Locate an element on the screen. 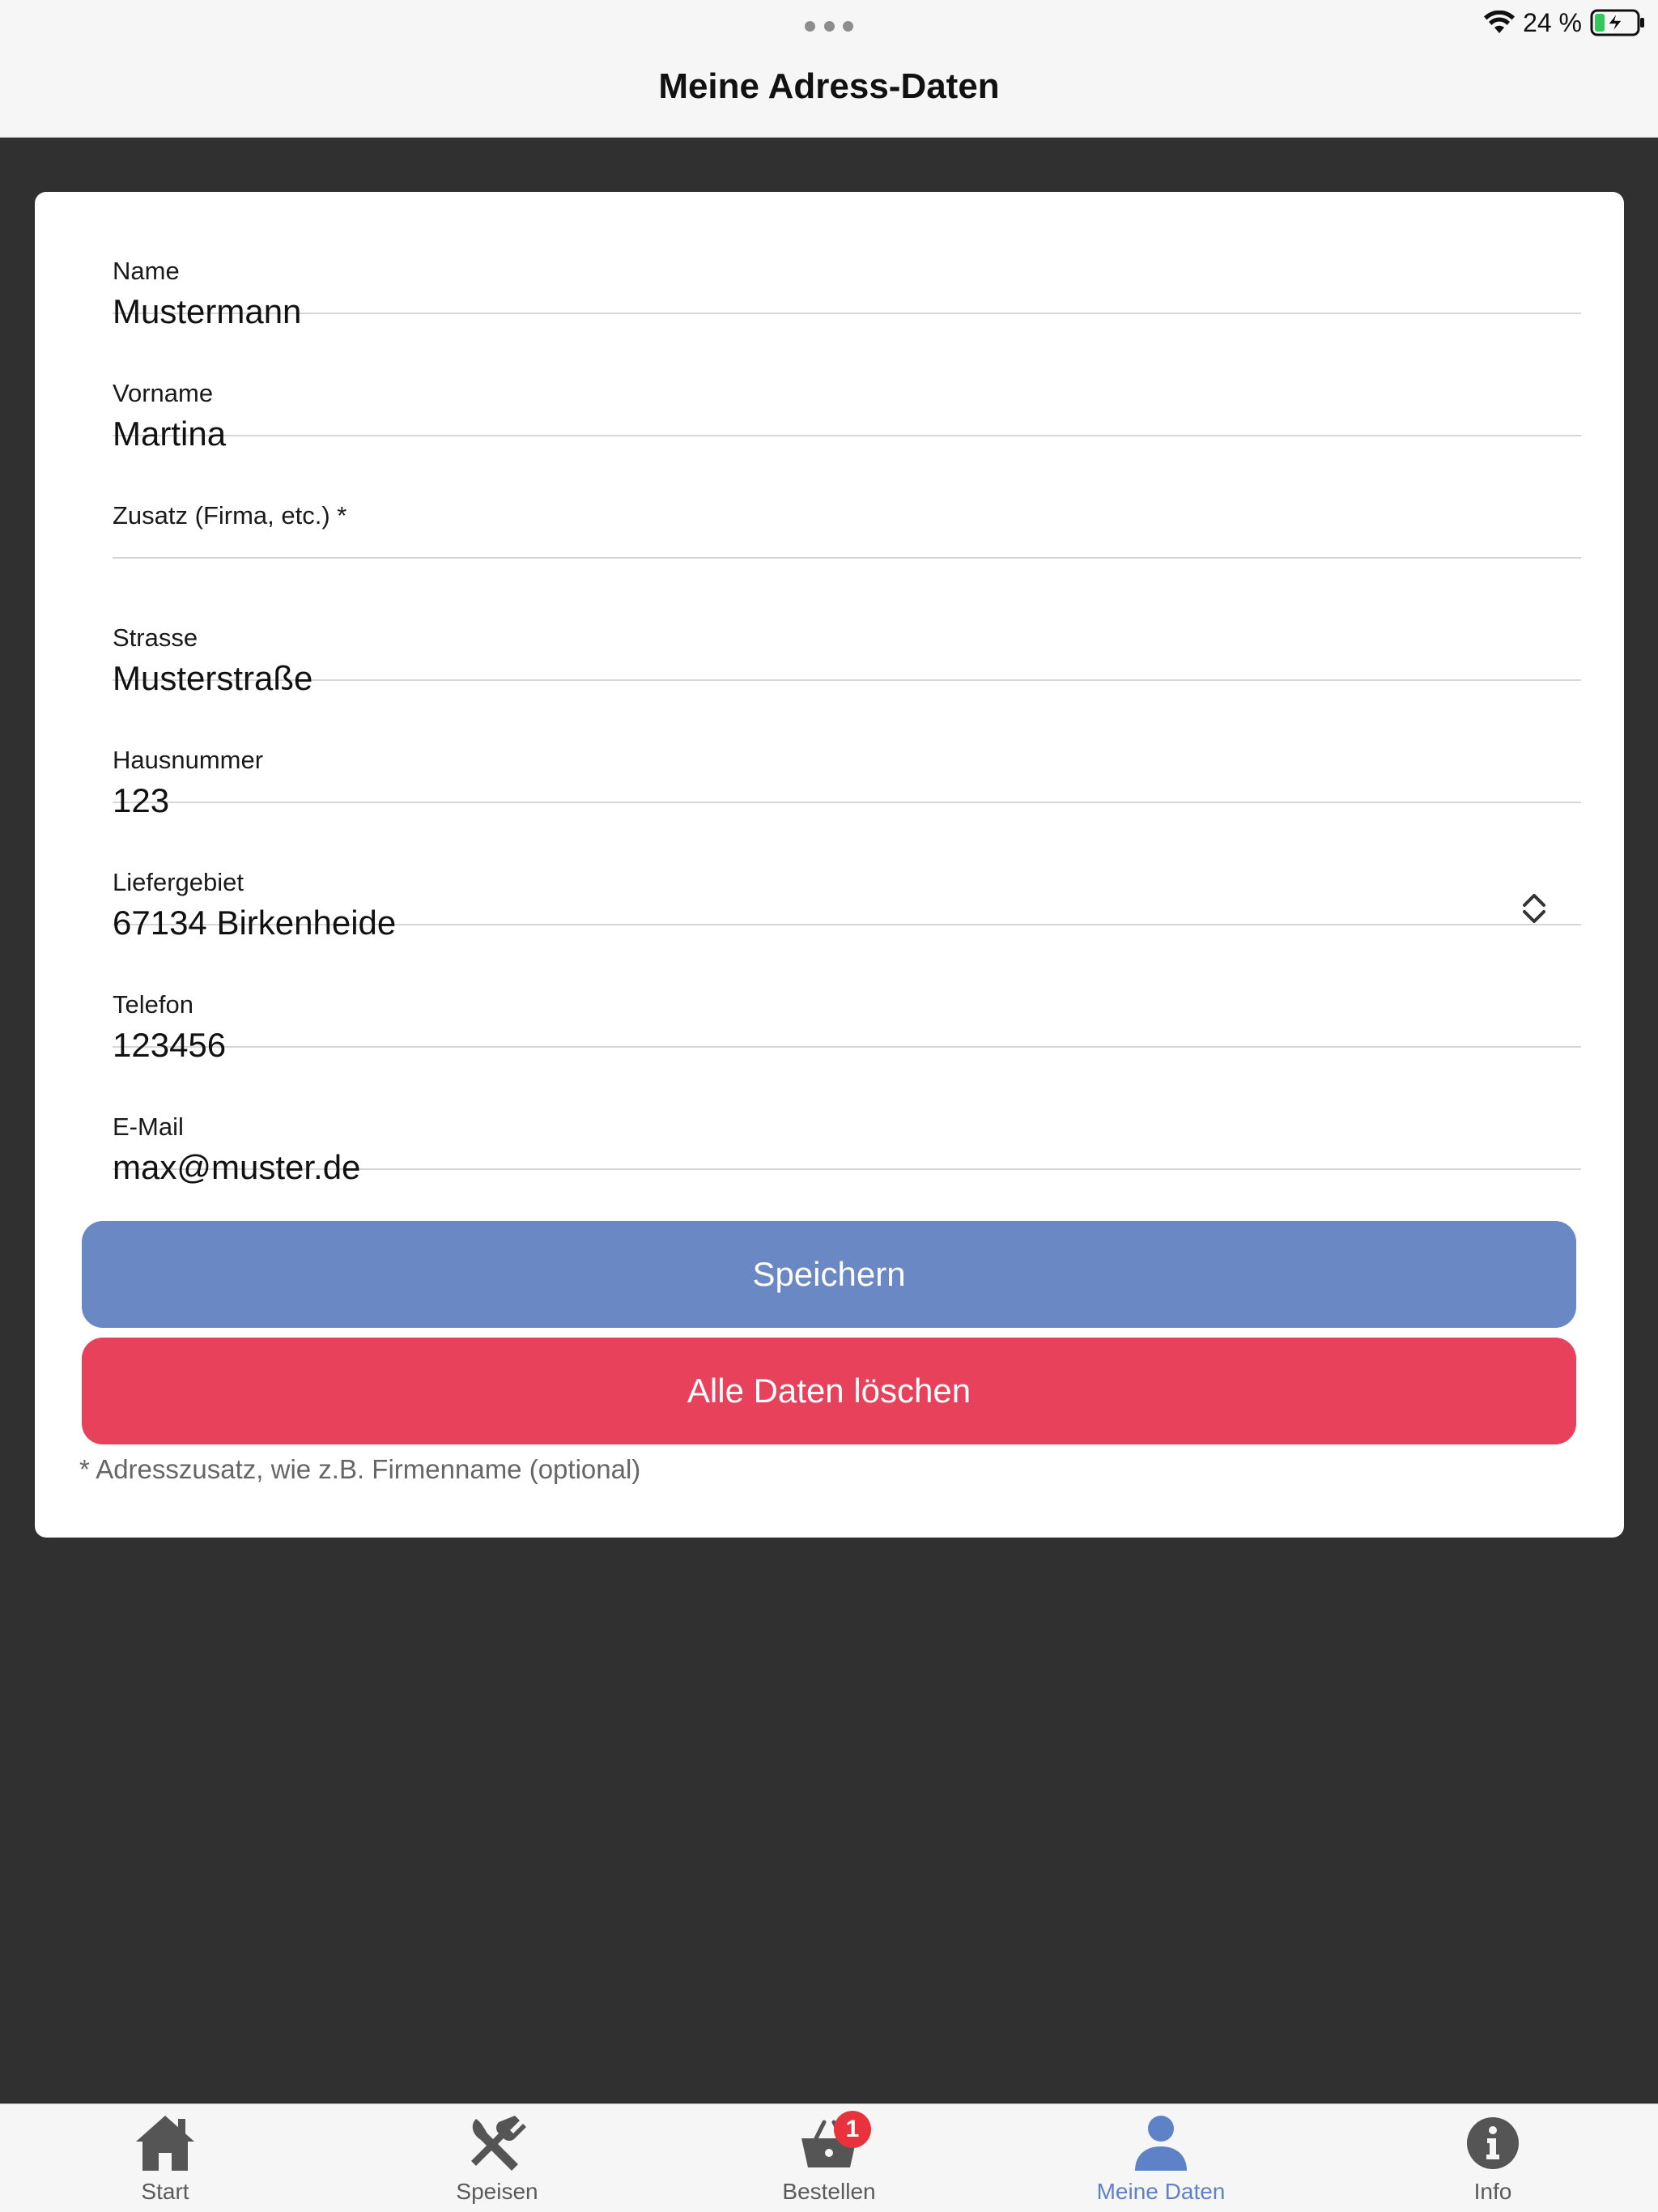  tab-bestellen: 1 Bestellen is located at coordinates (829, 2158).